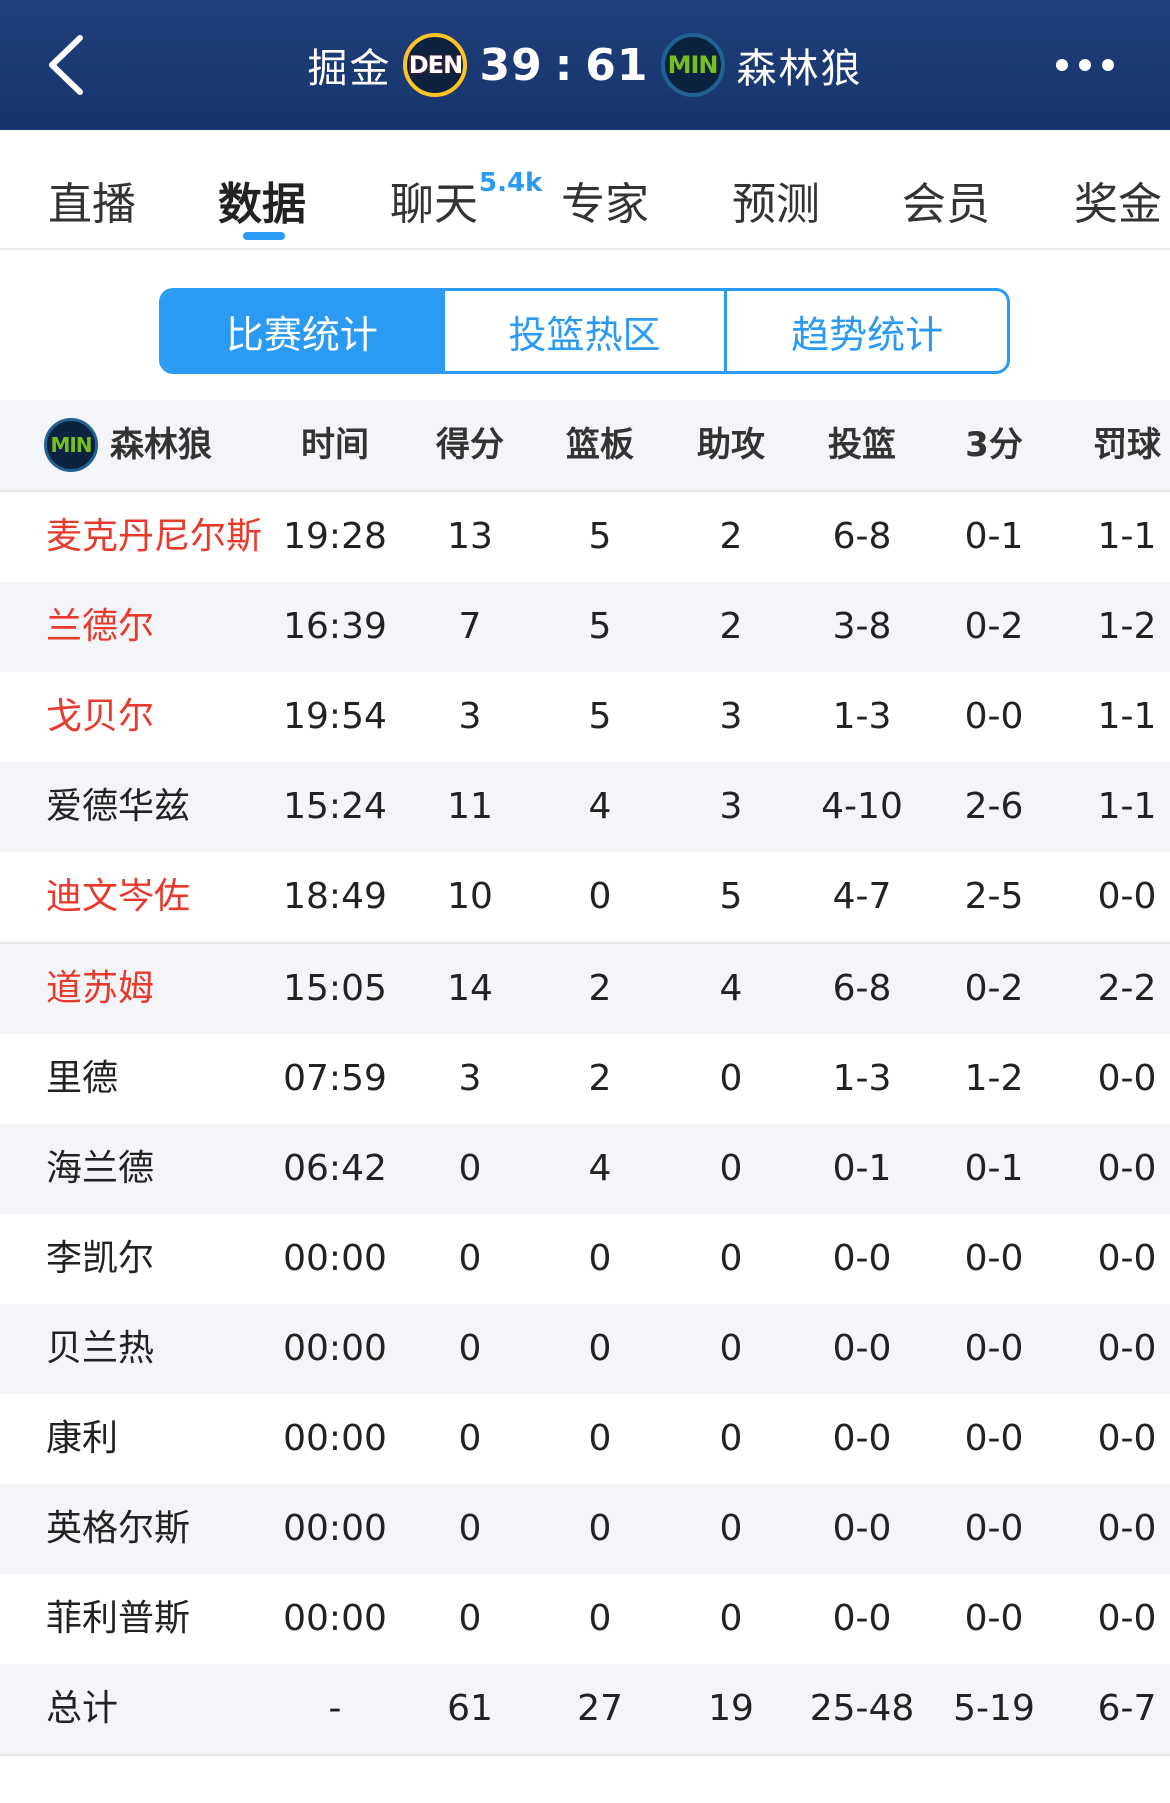 This screenshot has width=1170, height=1803. I want to click on table-row: 康利 00:00 0 0 0 0-0 0-0 0-0, so click(585, 1439).